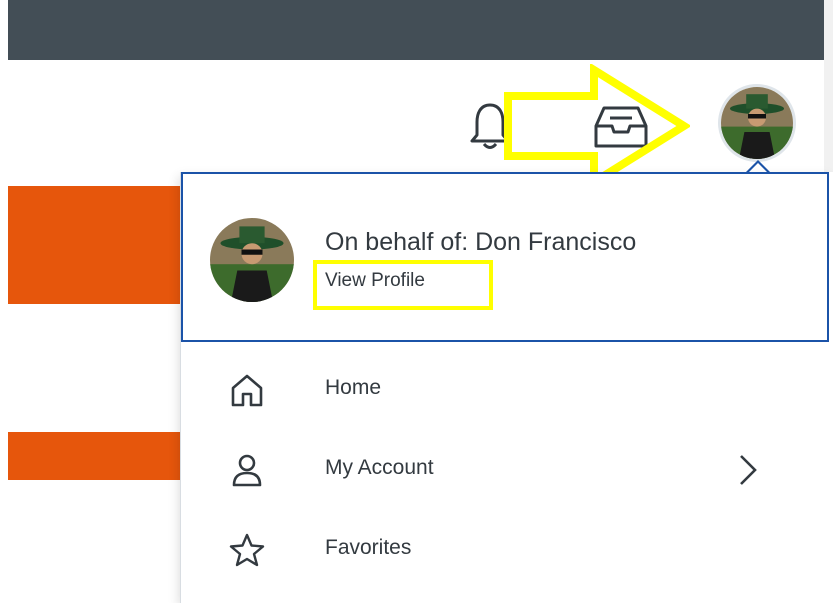 This screenshot has width=833, height=603. Describe the element at coordinates (757, 123) in the screenshot. I see `avatar` at that location.